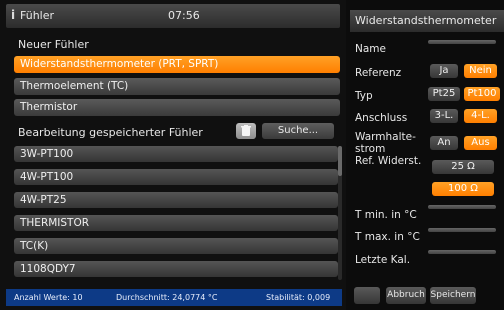 The height and width of the screenshot is (310, 504). I want to click on probe-type-rtd: Widerstandsthermometer (PRT, SPRT), so click(177, 64).